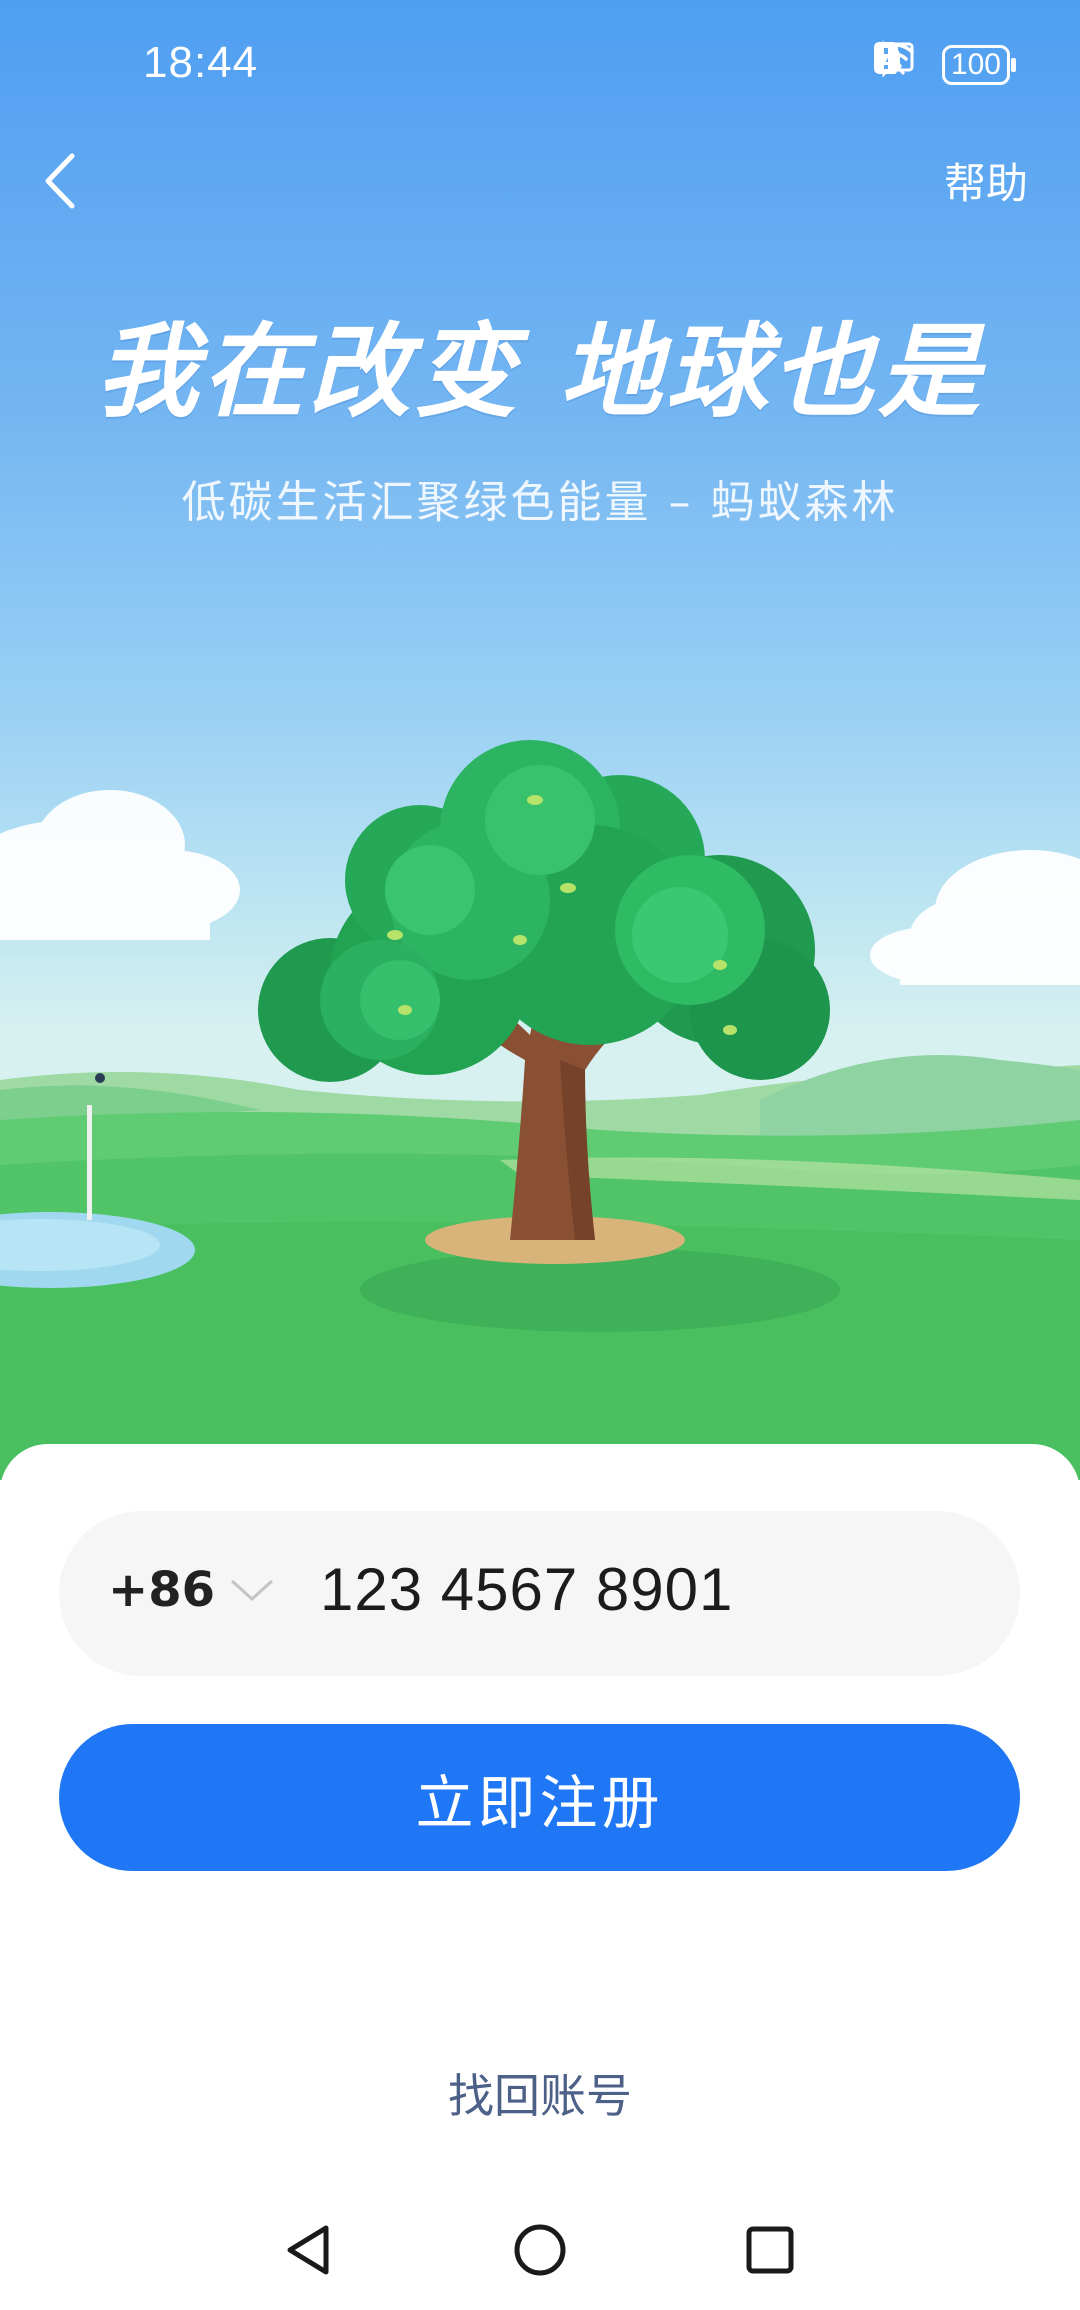 This screenshot has width=1080, height=2310. Describe the element at coordinates (975, 917) in the screenshot. I see `cloud-right` at that location.